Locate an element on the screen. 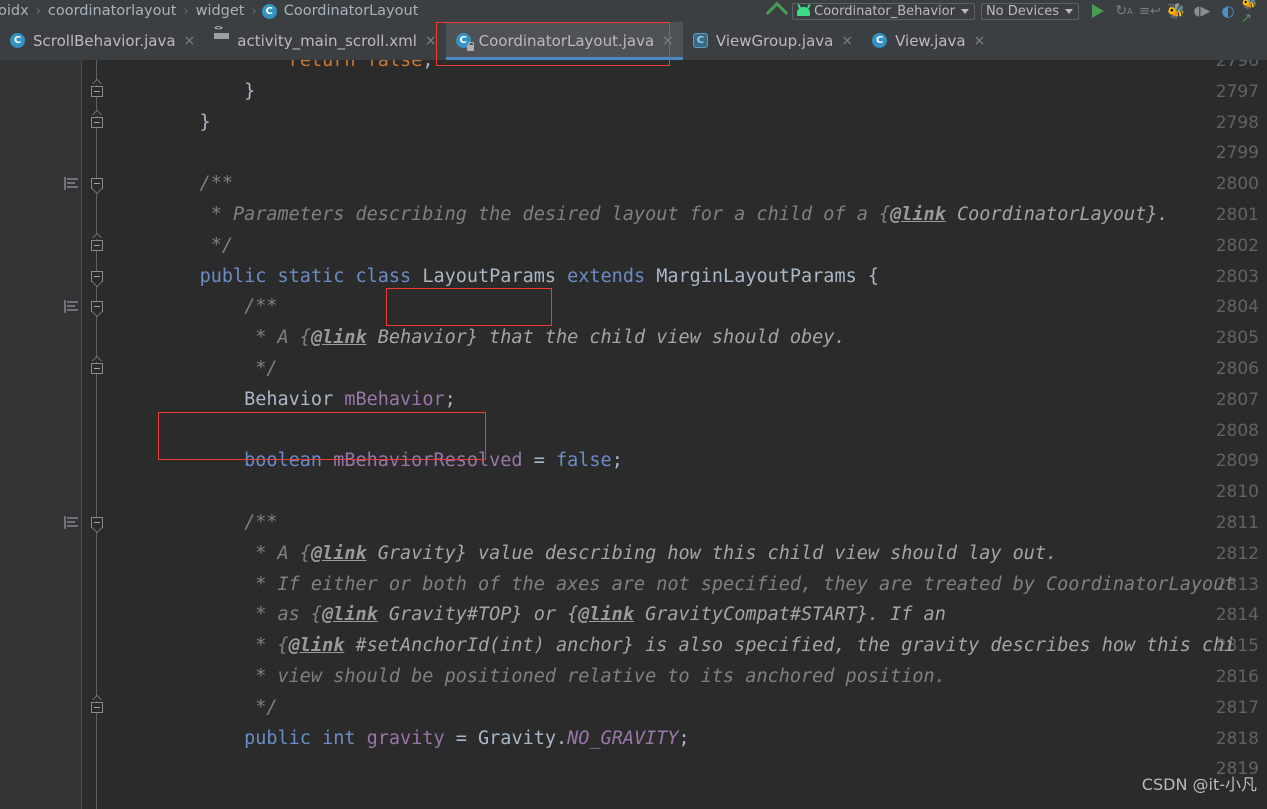  code-token: false is located at coordinates (394, 65).